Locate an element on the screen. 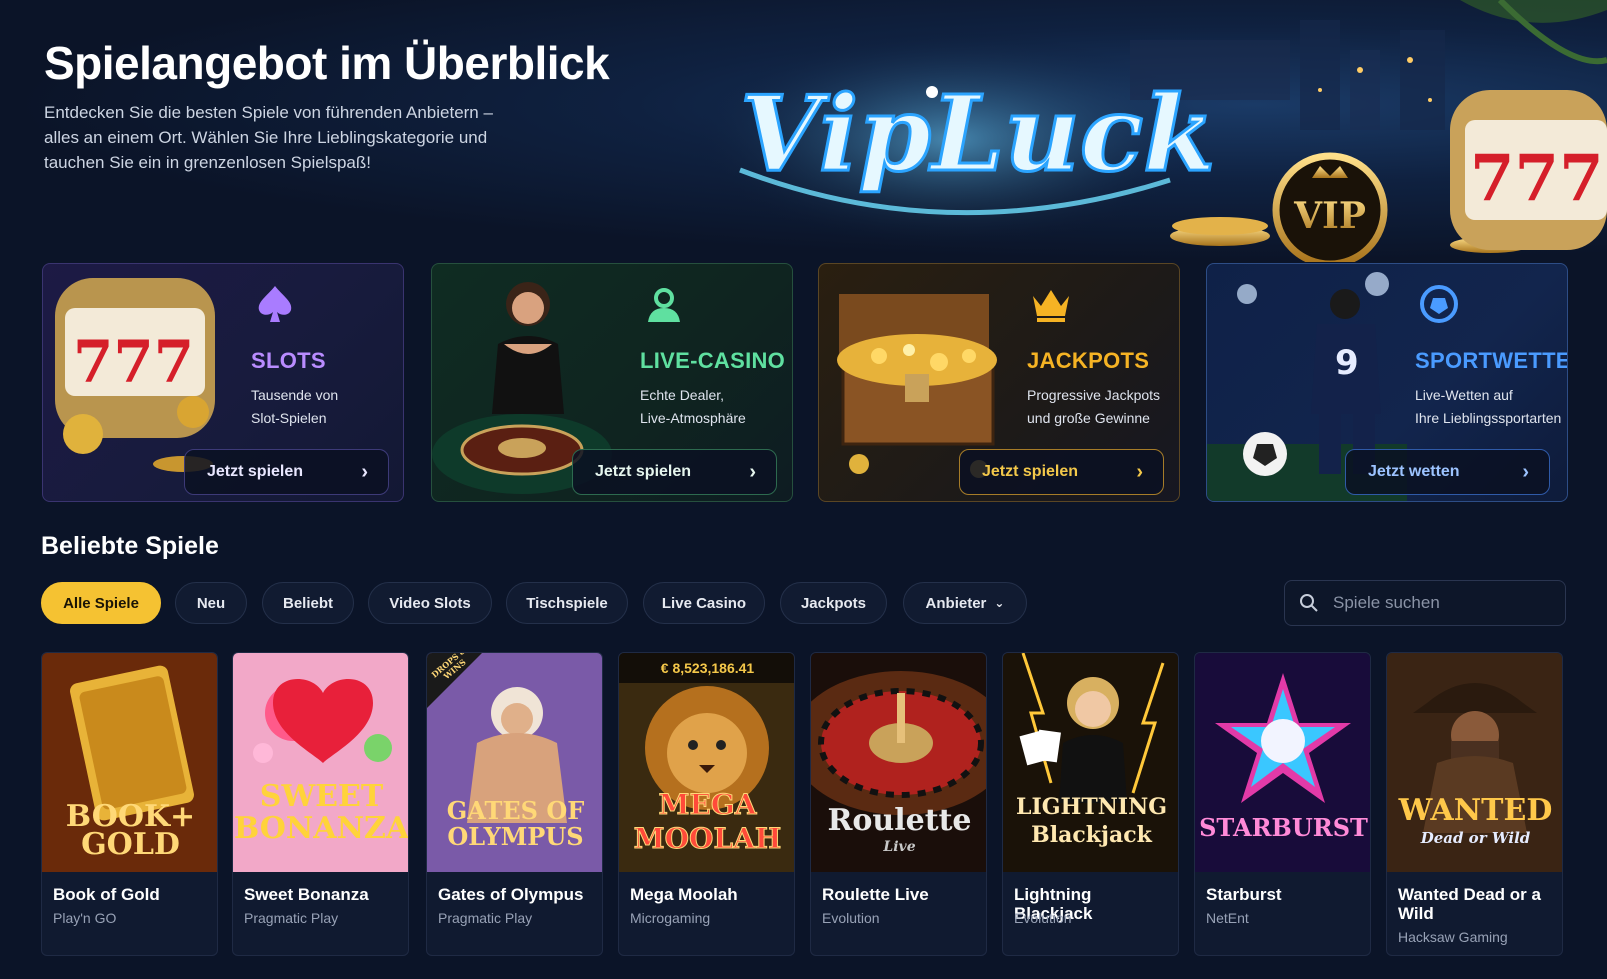 This screenshot has height=979, width=1607. category-title: JACKPOTS is located at coordinates (1088, 360).